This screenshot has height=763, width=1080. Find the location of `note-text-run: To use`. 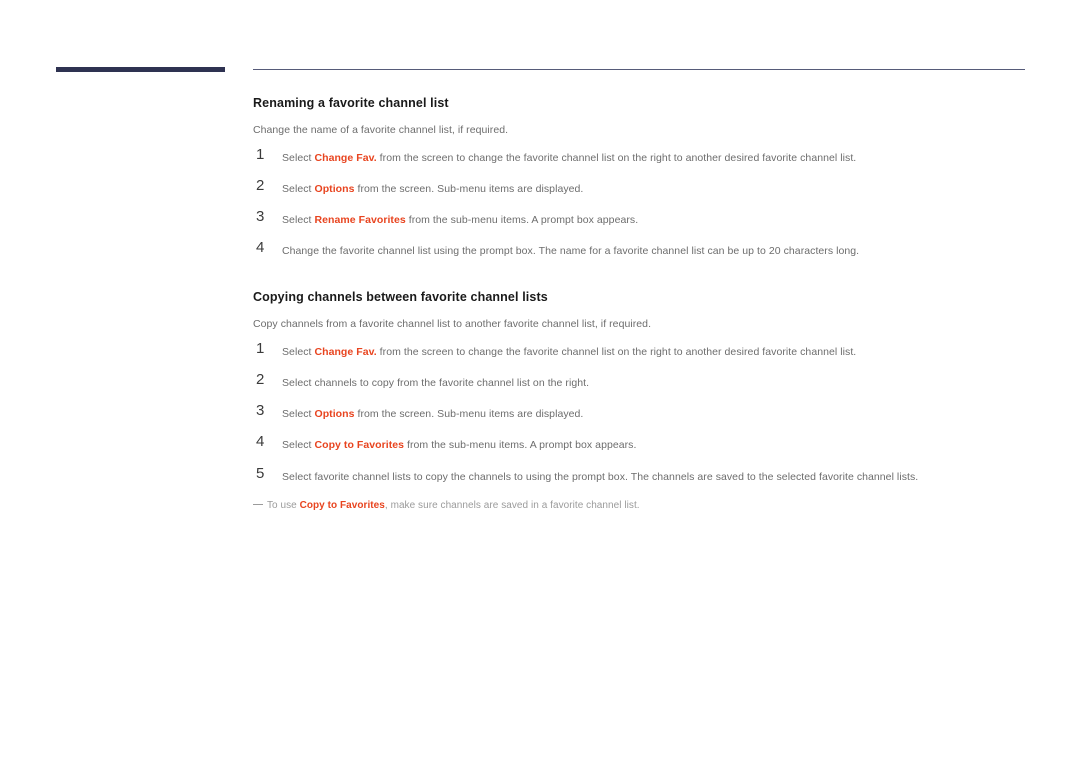

note-text-run: To use is located at coordinates (283, 505).